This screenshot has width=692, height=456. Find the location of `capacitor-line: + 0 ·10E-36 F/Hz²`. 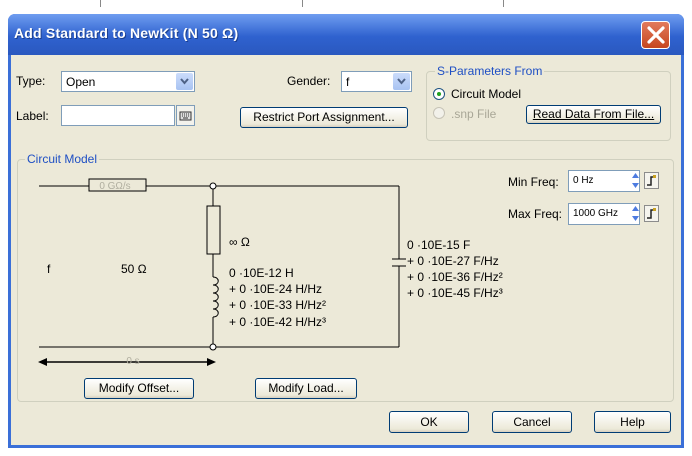

capacitor-line: + 0 ·10E-36 F/Hz² is located at coordinates (455, 277).